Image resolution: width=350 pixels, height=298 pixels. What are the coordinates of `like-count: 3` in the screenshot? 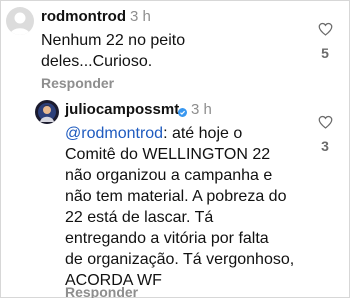 It's located at (325, 146).